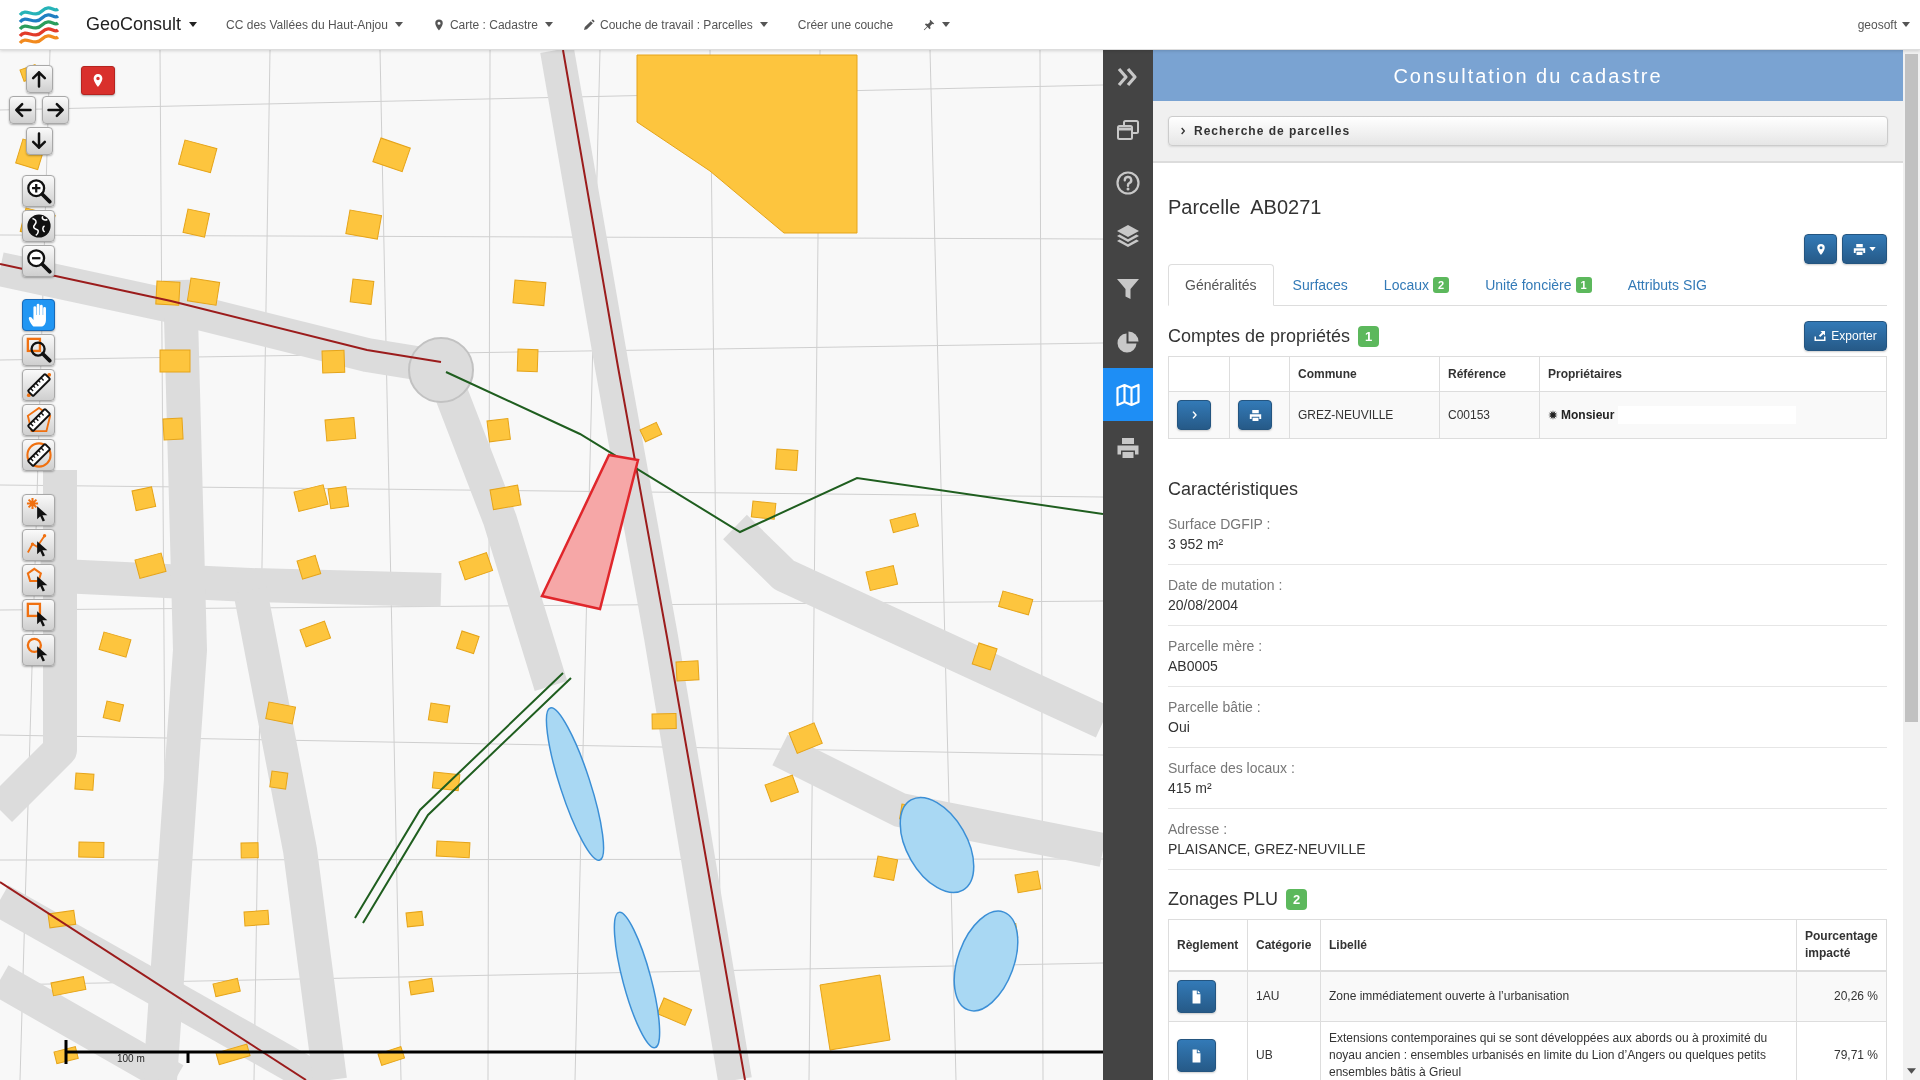  I want to click on print-button, so click(1255, 415).